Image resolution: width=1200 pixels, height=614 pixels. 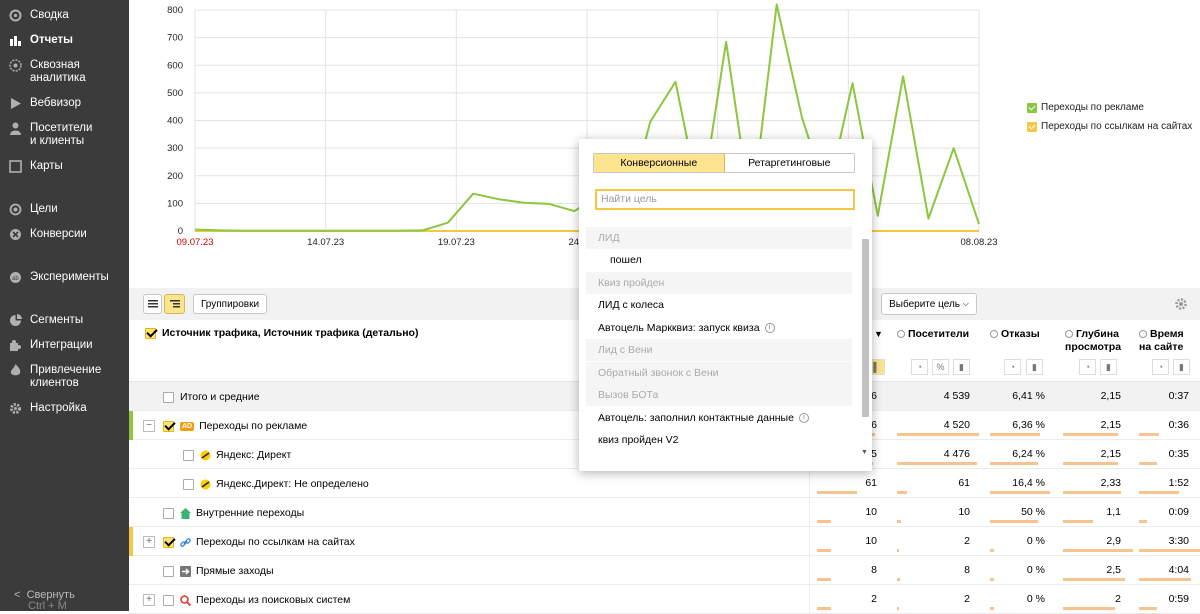 What do you see at coordinates (625, 350) in the screenshot?
I see `goal-label: Лид с Вени` at bounding box center [625, 350].